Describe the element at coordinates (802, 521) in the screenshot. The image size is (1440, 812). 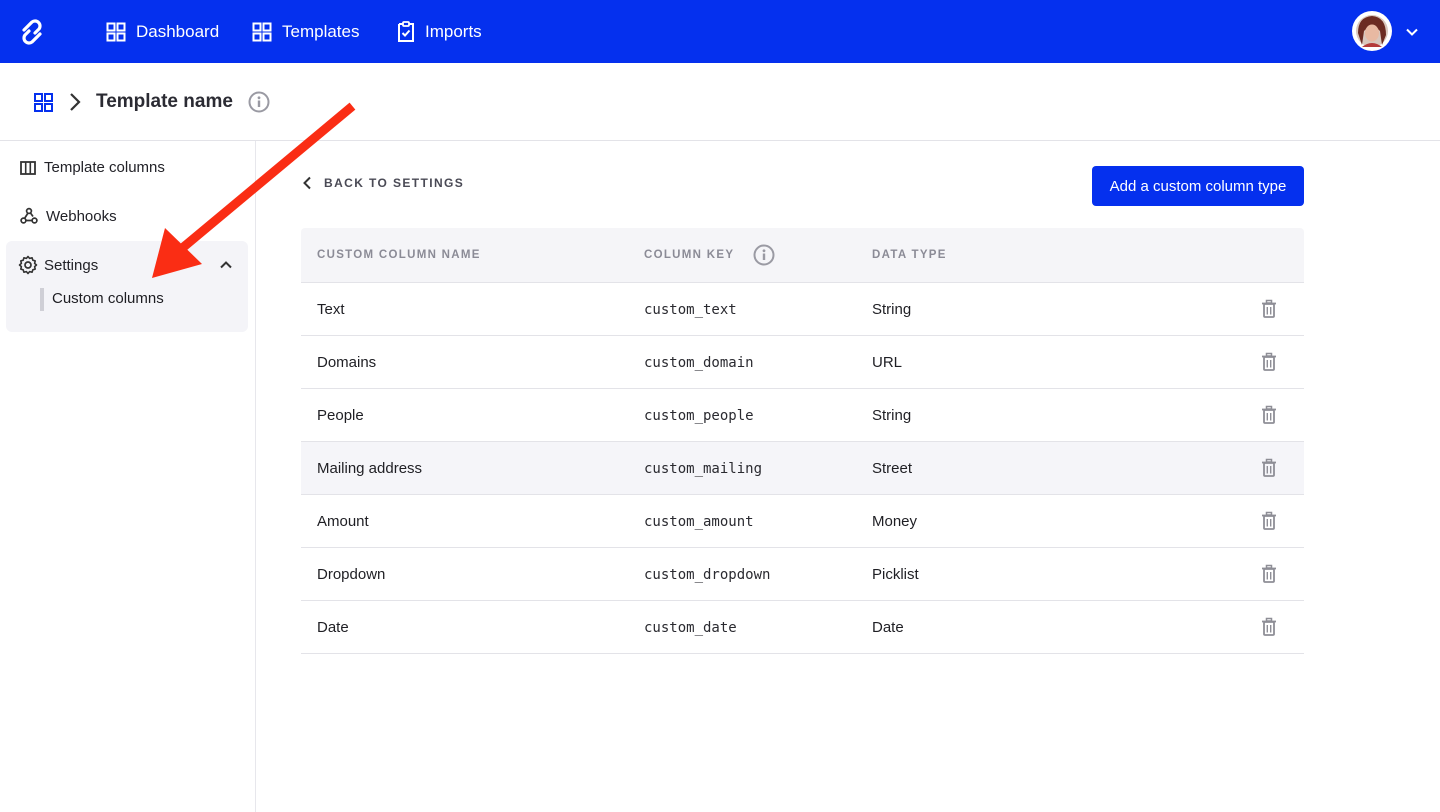
I see `table-row: Amount custom_amount Money` at that location.